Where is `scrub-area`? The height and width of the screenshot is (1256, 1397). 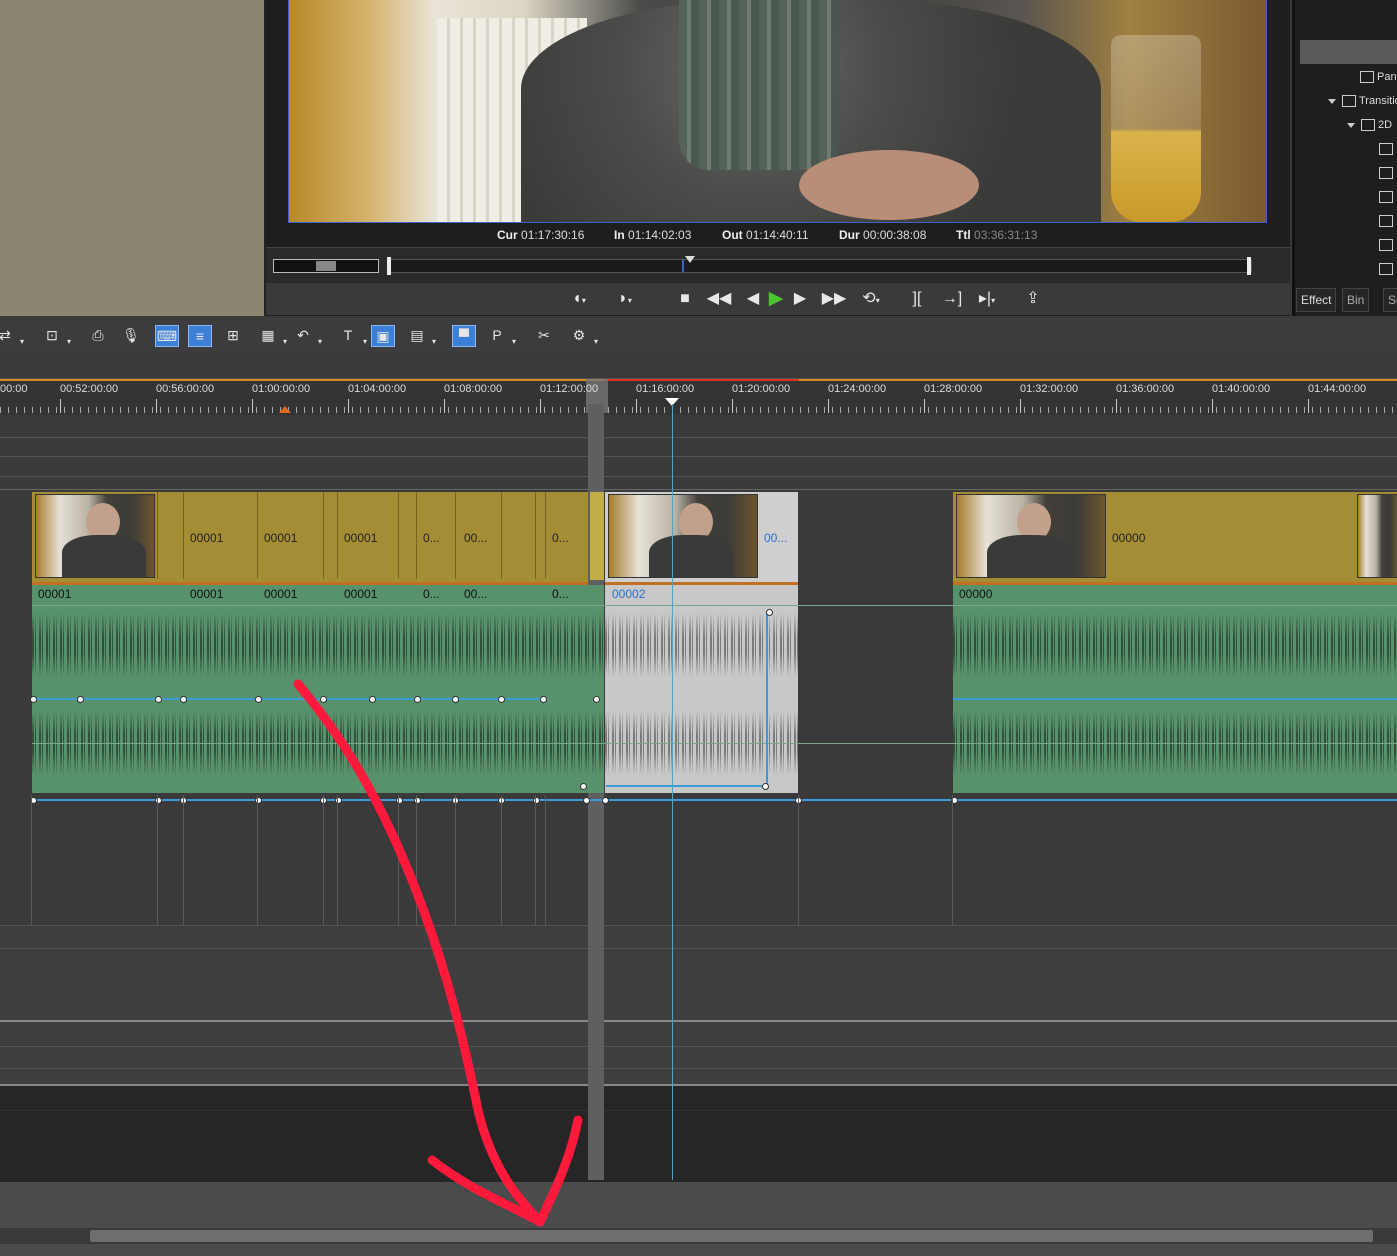
scrub-area is located at coordinates (778, 265).